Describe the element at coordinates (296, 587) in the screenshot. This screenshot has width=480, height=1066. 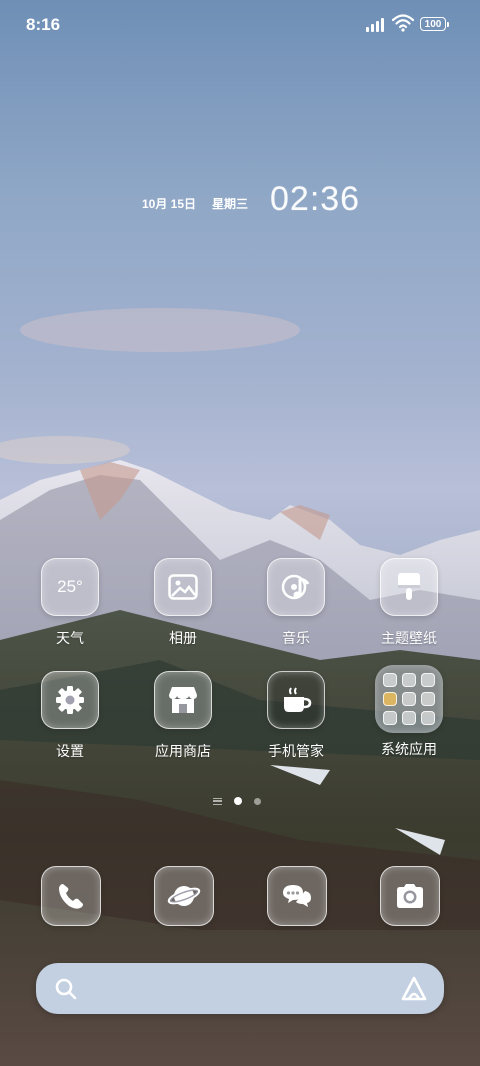
I see `music-icon` at that location.